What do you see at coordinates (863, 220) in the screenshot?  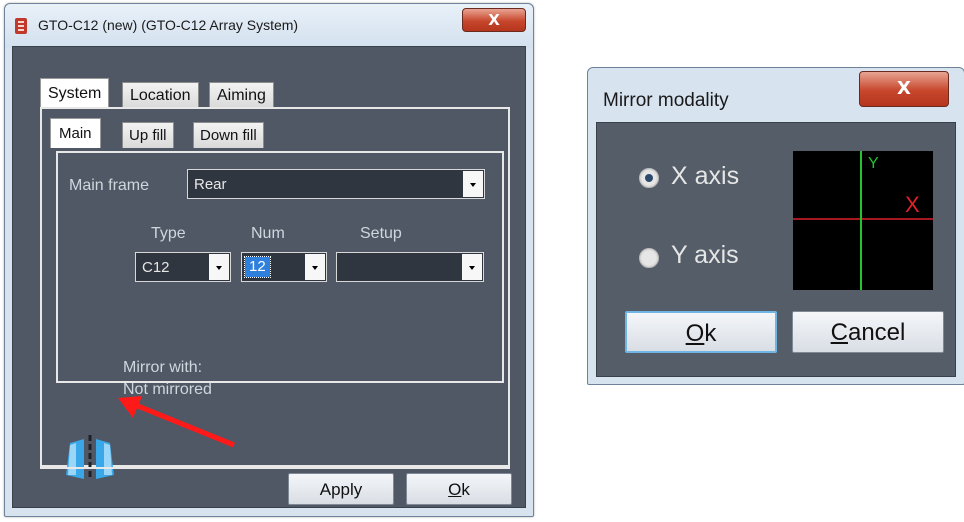 I see `axis-preview: Y X` at bounding box center [863, 220].